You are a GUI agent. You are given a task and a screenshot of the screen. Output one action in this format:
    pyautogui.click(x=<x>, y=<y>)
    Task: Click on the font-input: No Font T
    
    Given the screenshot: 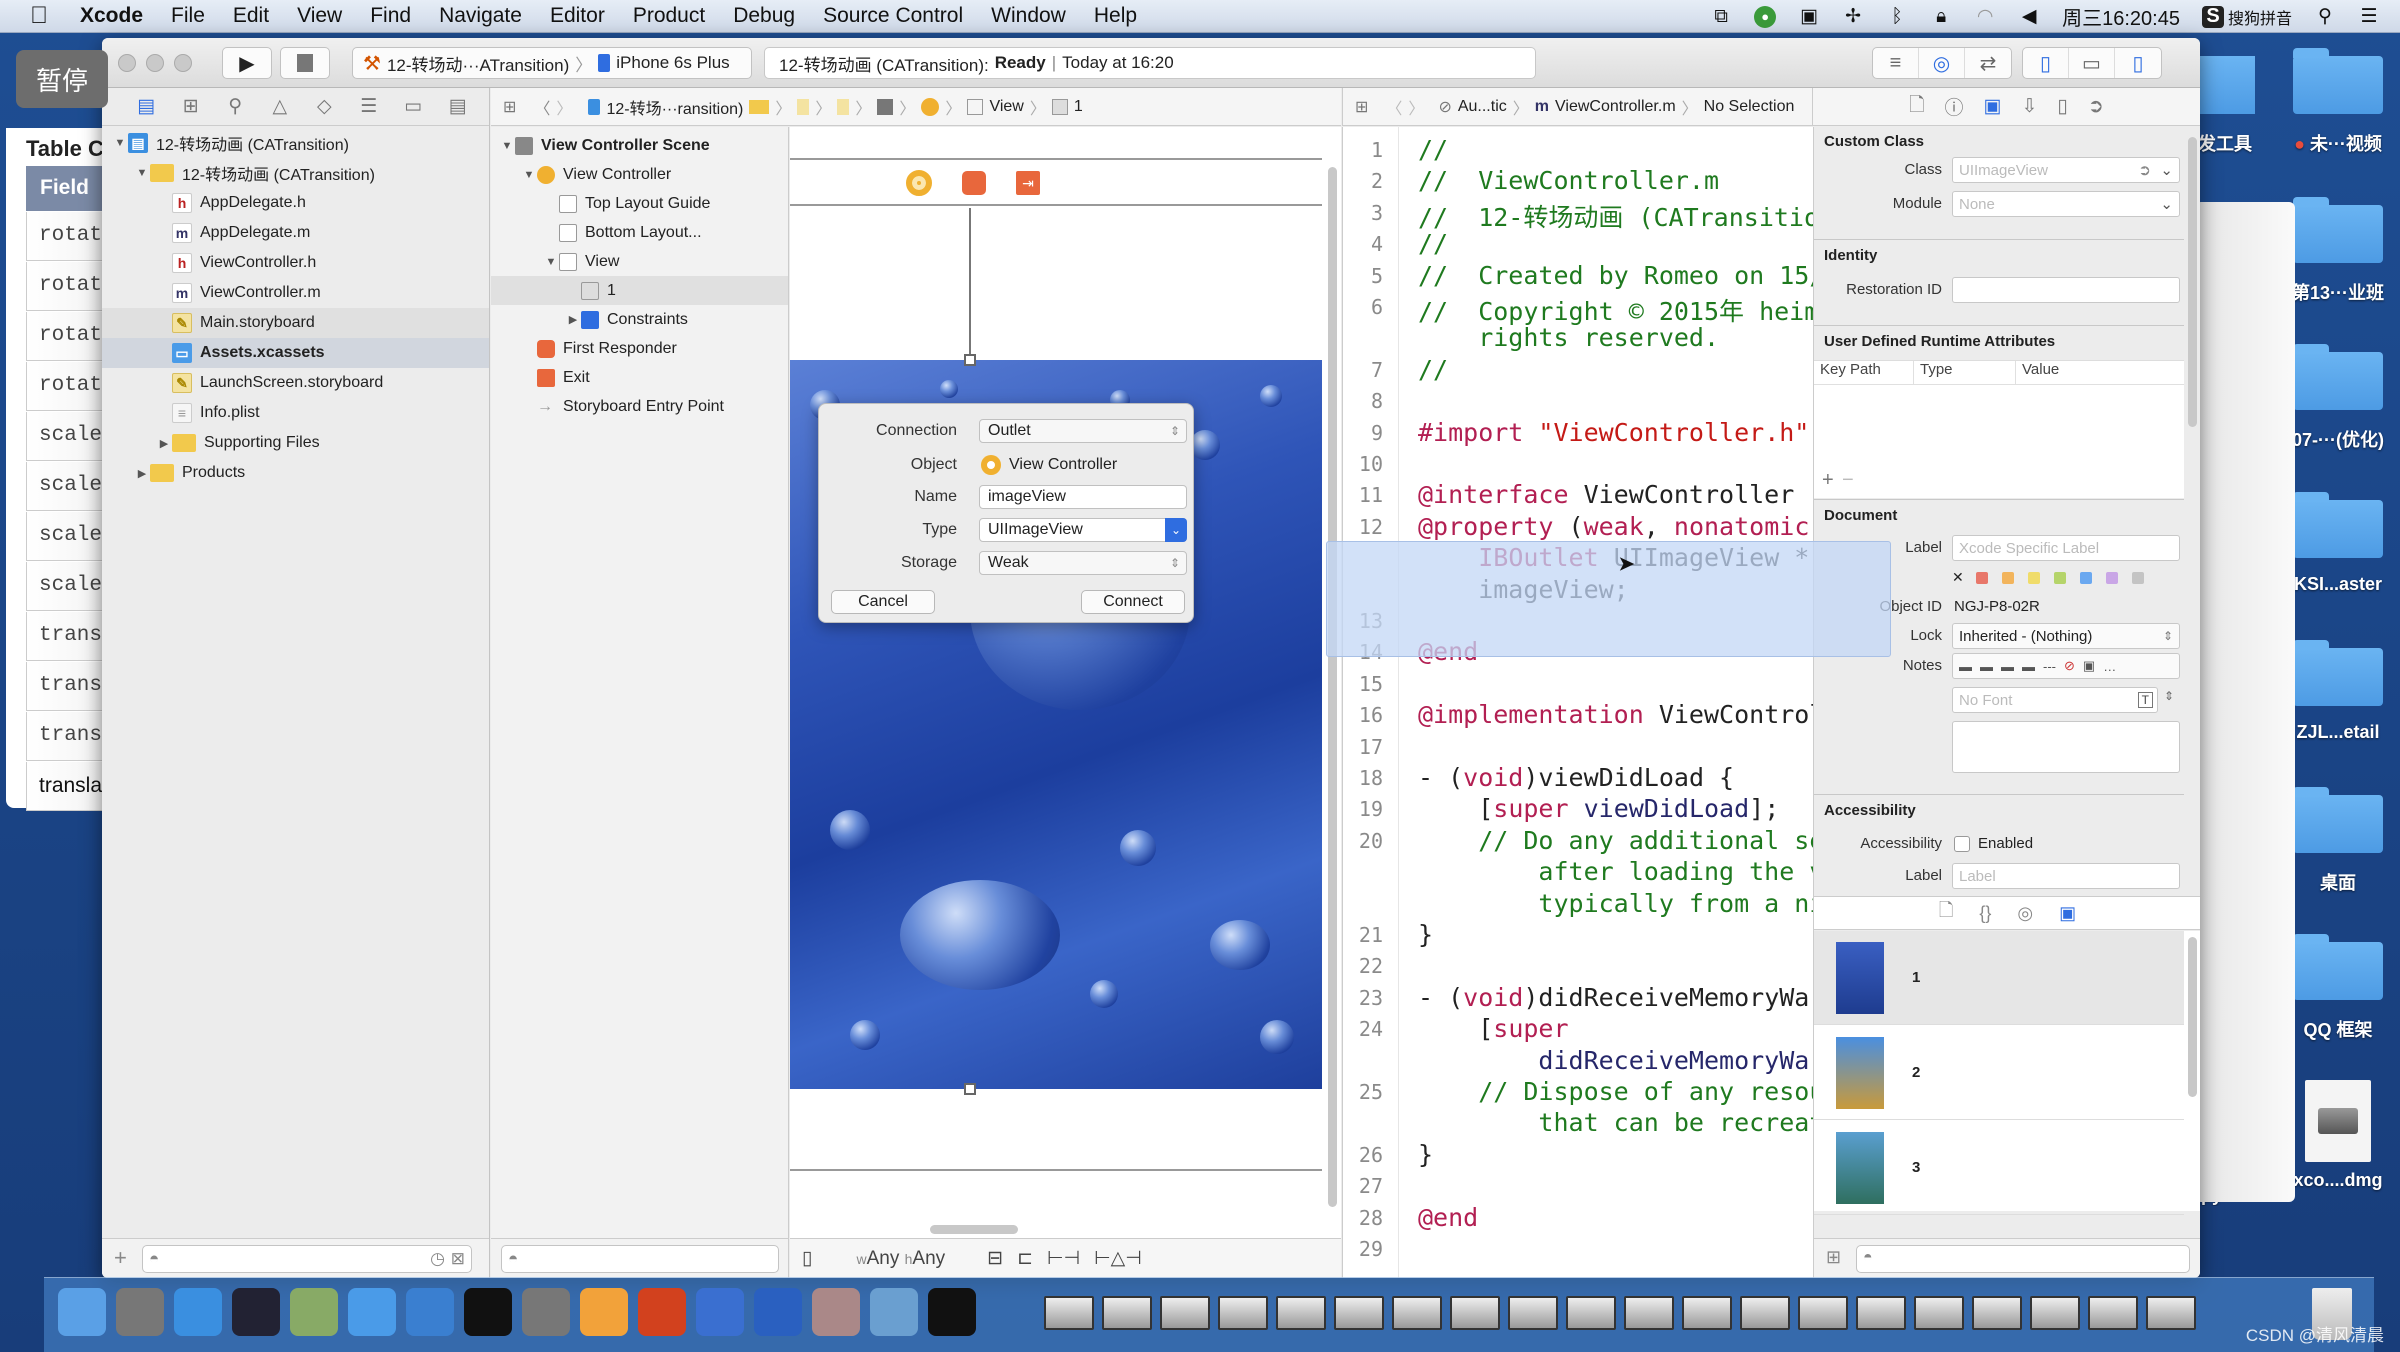 What is the action you would take?
    pyautogui.click(x=2055, y=700)
    